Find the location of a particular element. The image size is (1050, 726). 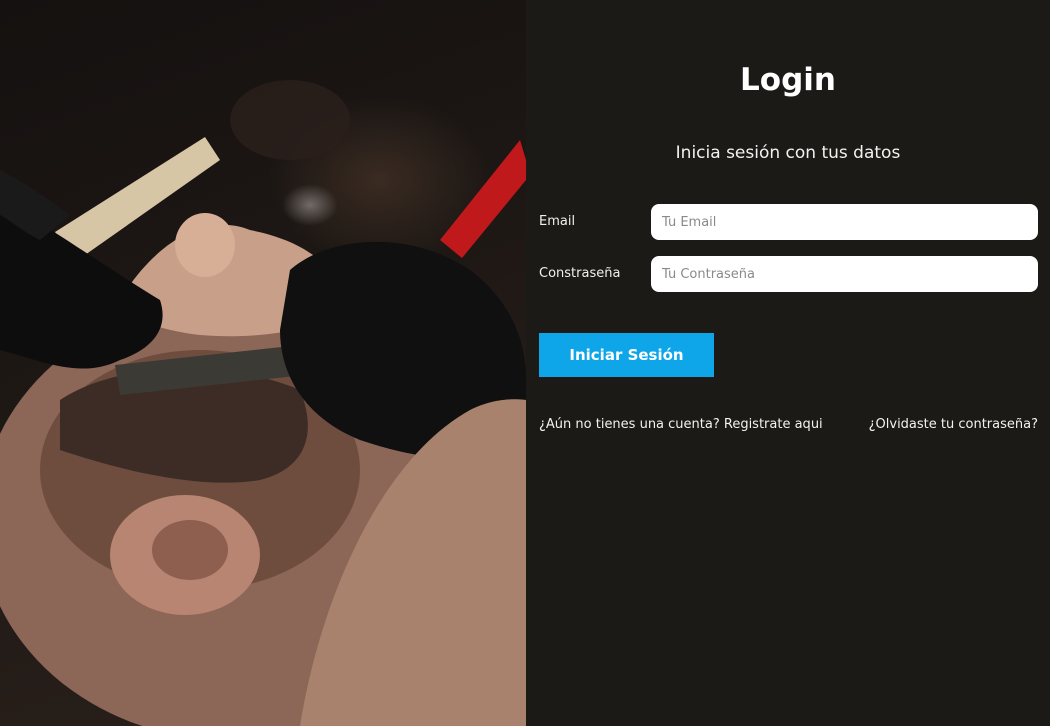

login-button: Iniciar Sesión is located at coordinates (626, 355).